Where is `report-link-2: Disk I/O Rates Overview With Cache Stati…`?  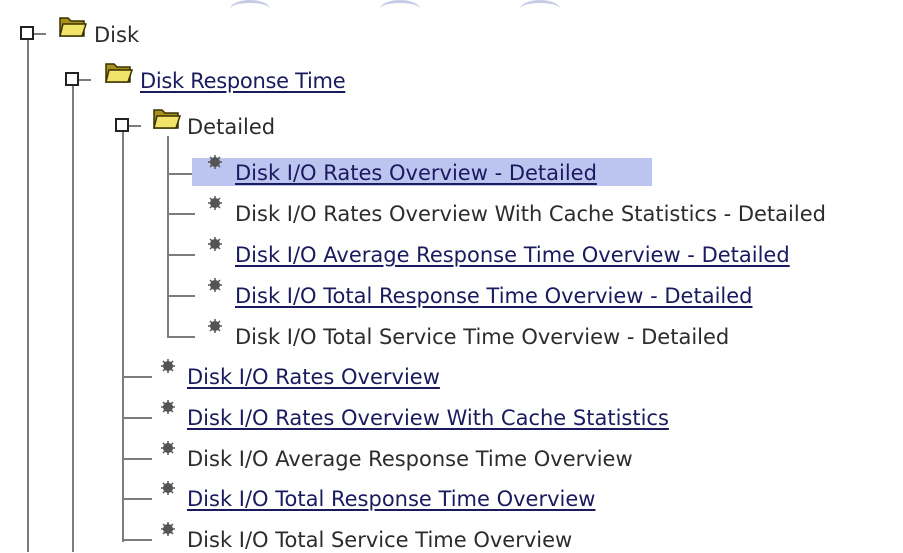 report-link-2: Disk I/O Rates Overview With Cache Stati… is located at coordinates (428, 418).